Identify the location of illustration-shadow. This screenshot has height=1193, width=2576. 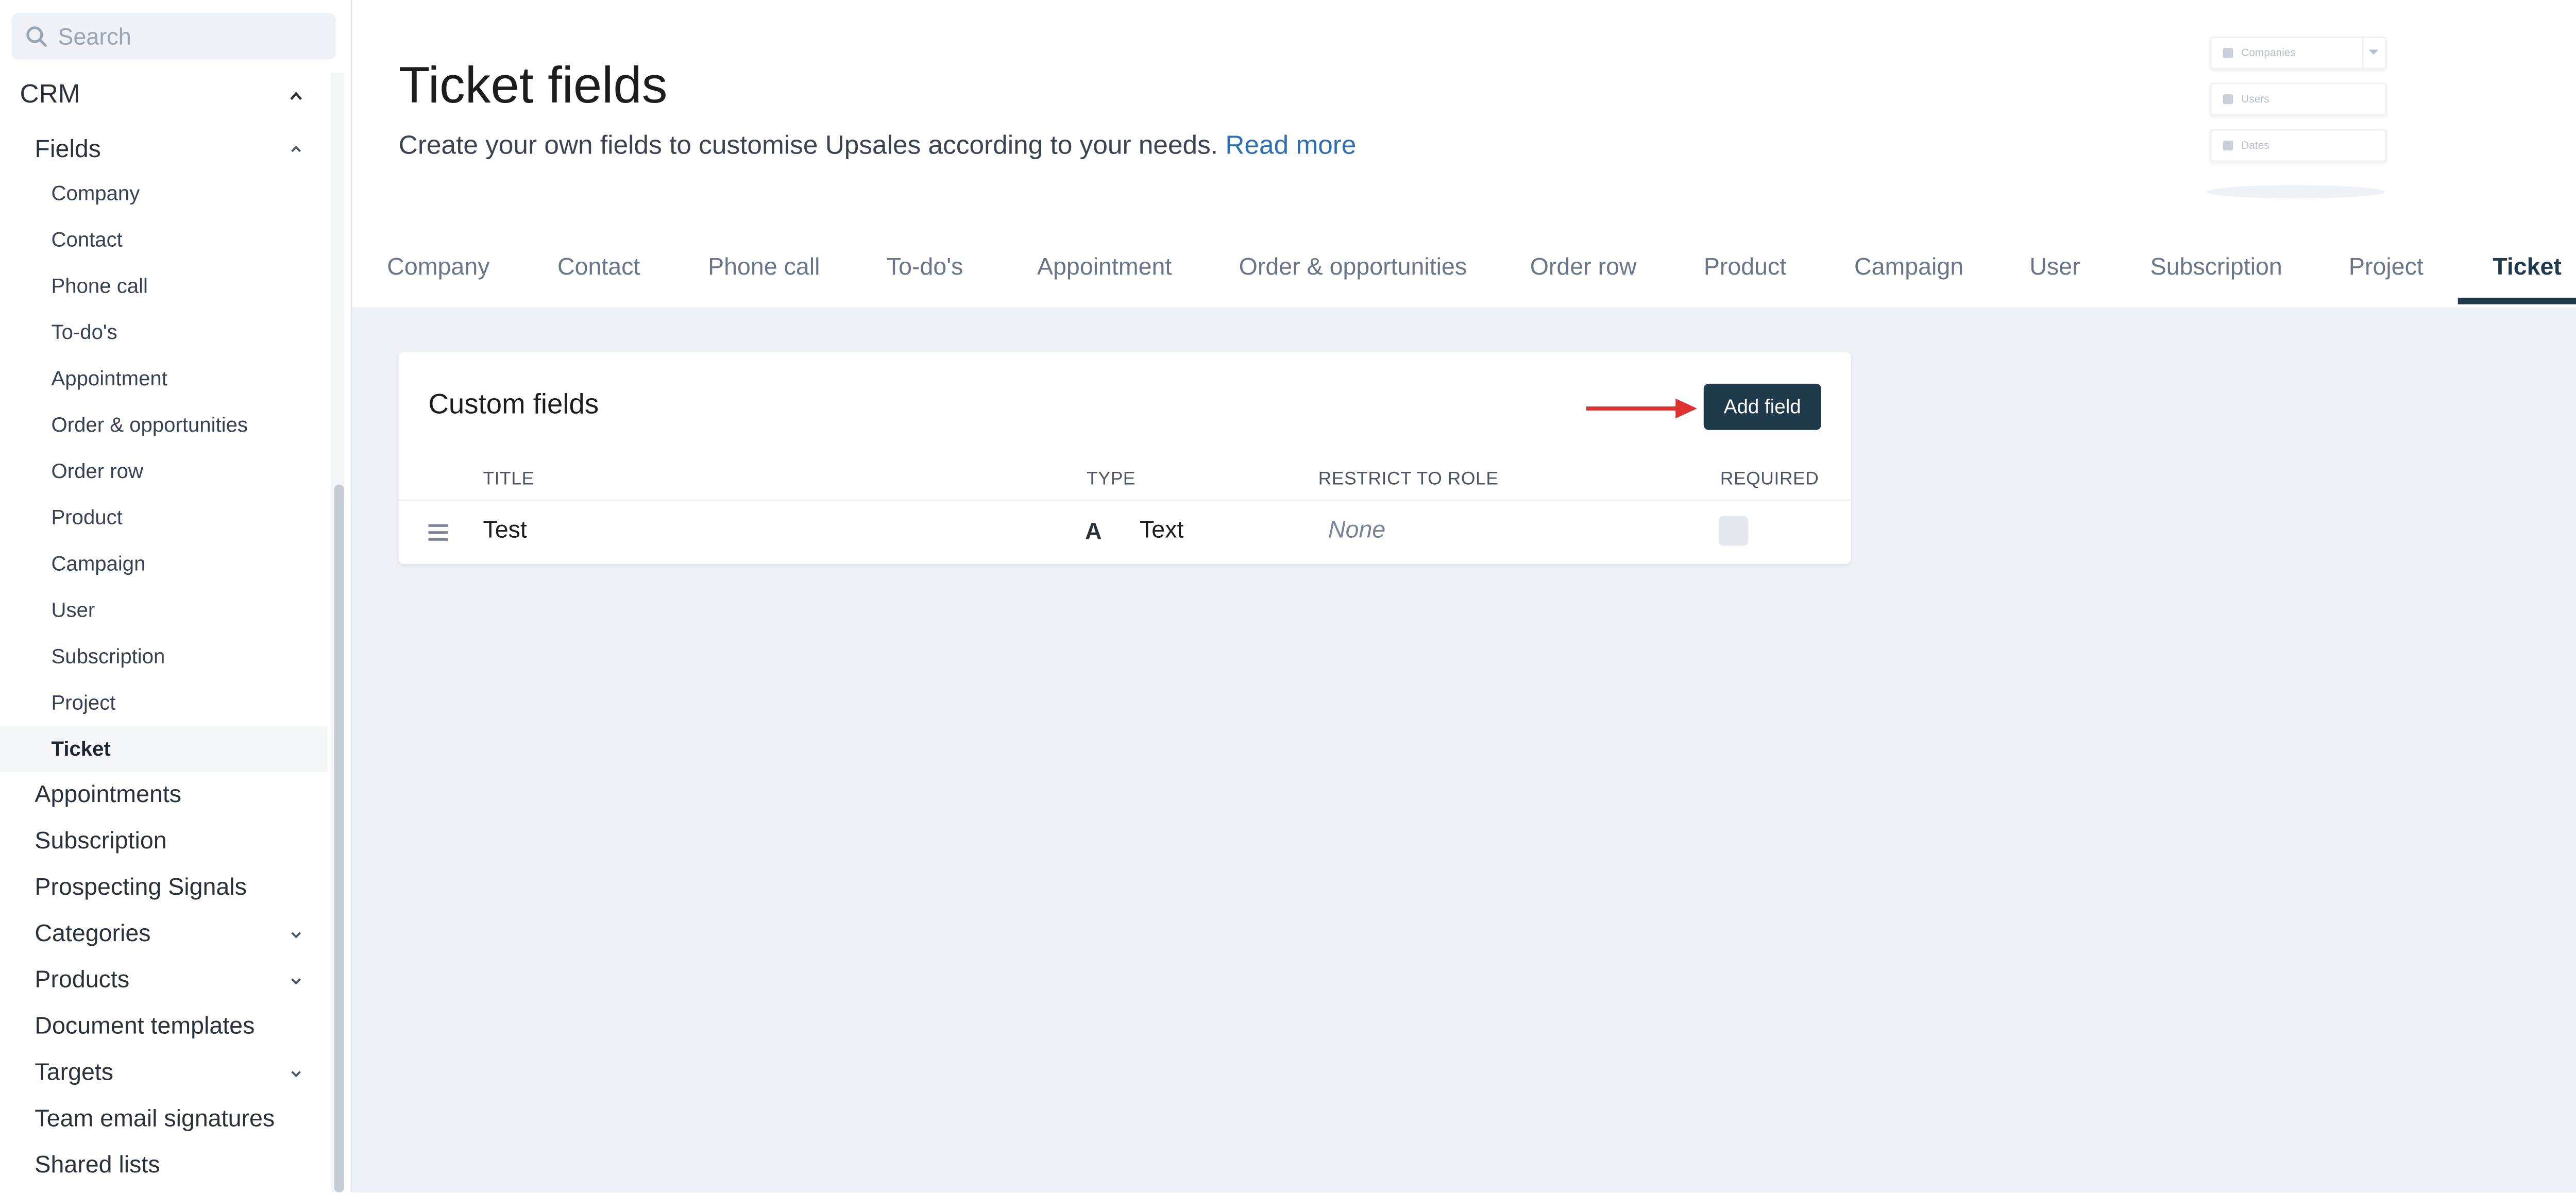
(2295, 192).